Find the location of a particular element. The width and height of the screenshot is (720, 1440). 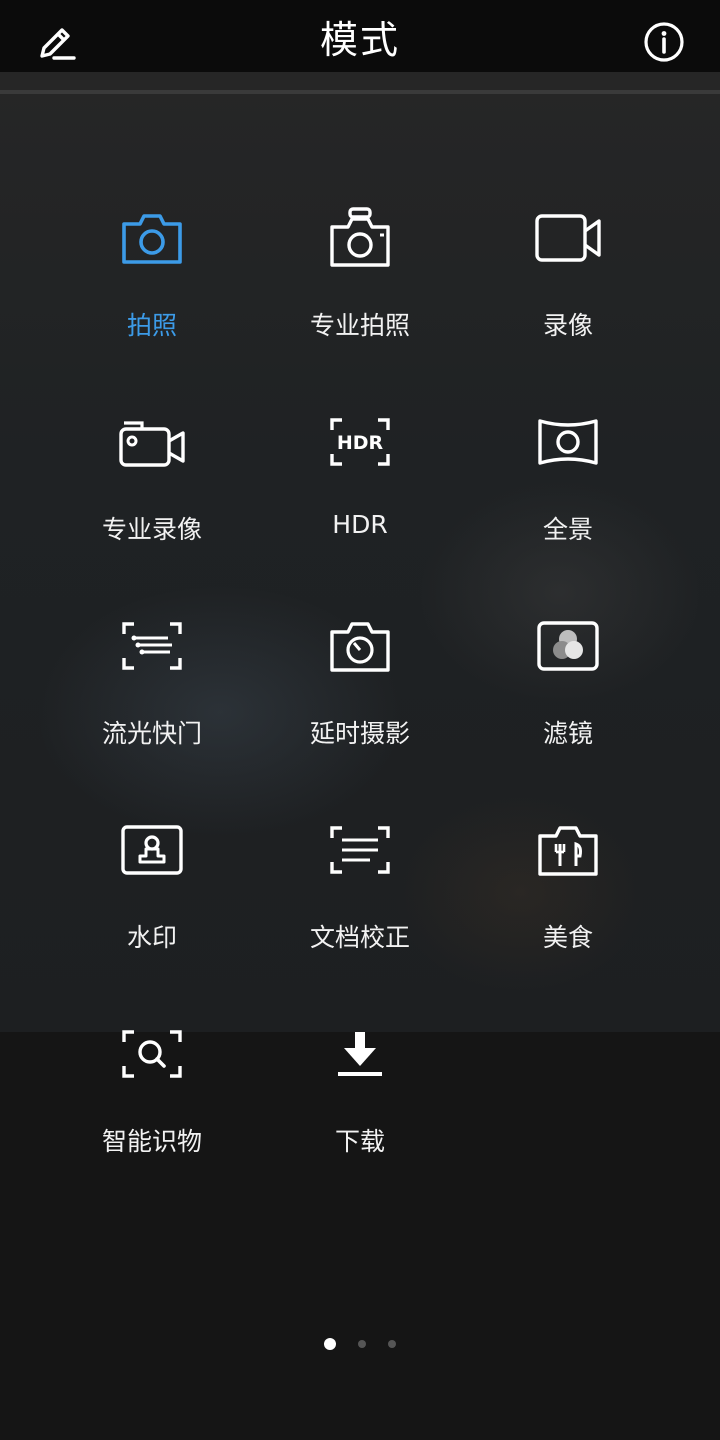

mode-pro-photo: 专业拍照 is located at coordinates (360, 292).